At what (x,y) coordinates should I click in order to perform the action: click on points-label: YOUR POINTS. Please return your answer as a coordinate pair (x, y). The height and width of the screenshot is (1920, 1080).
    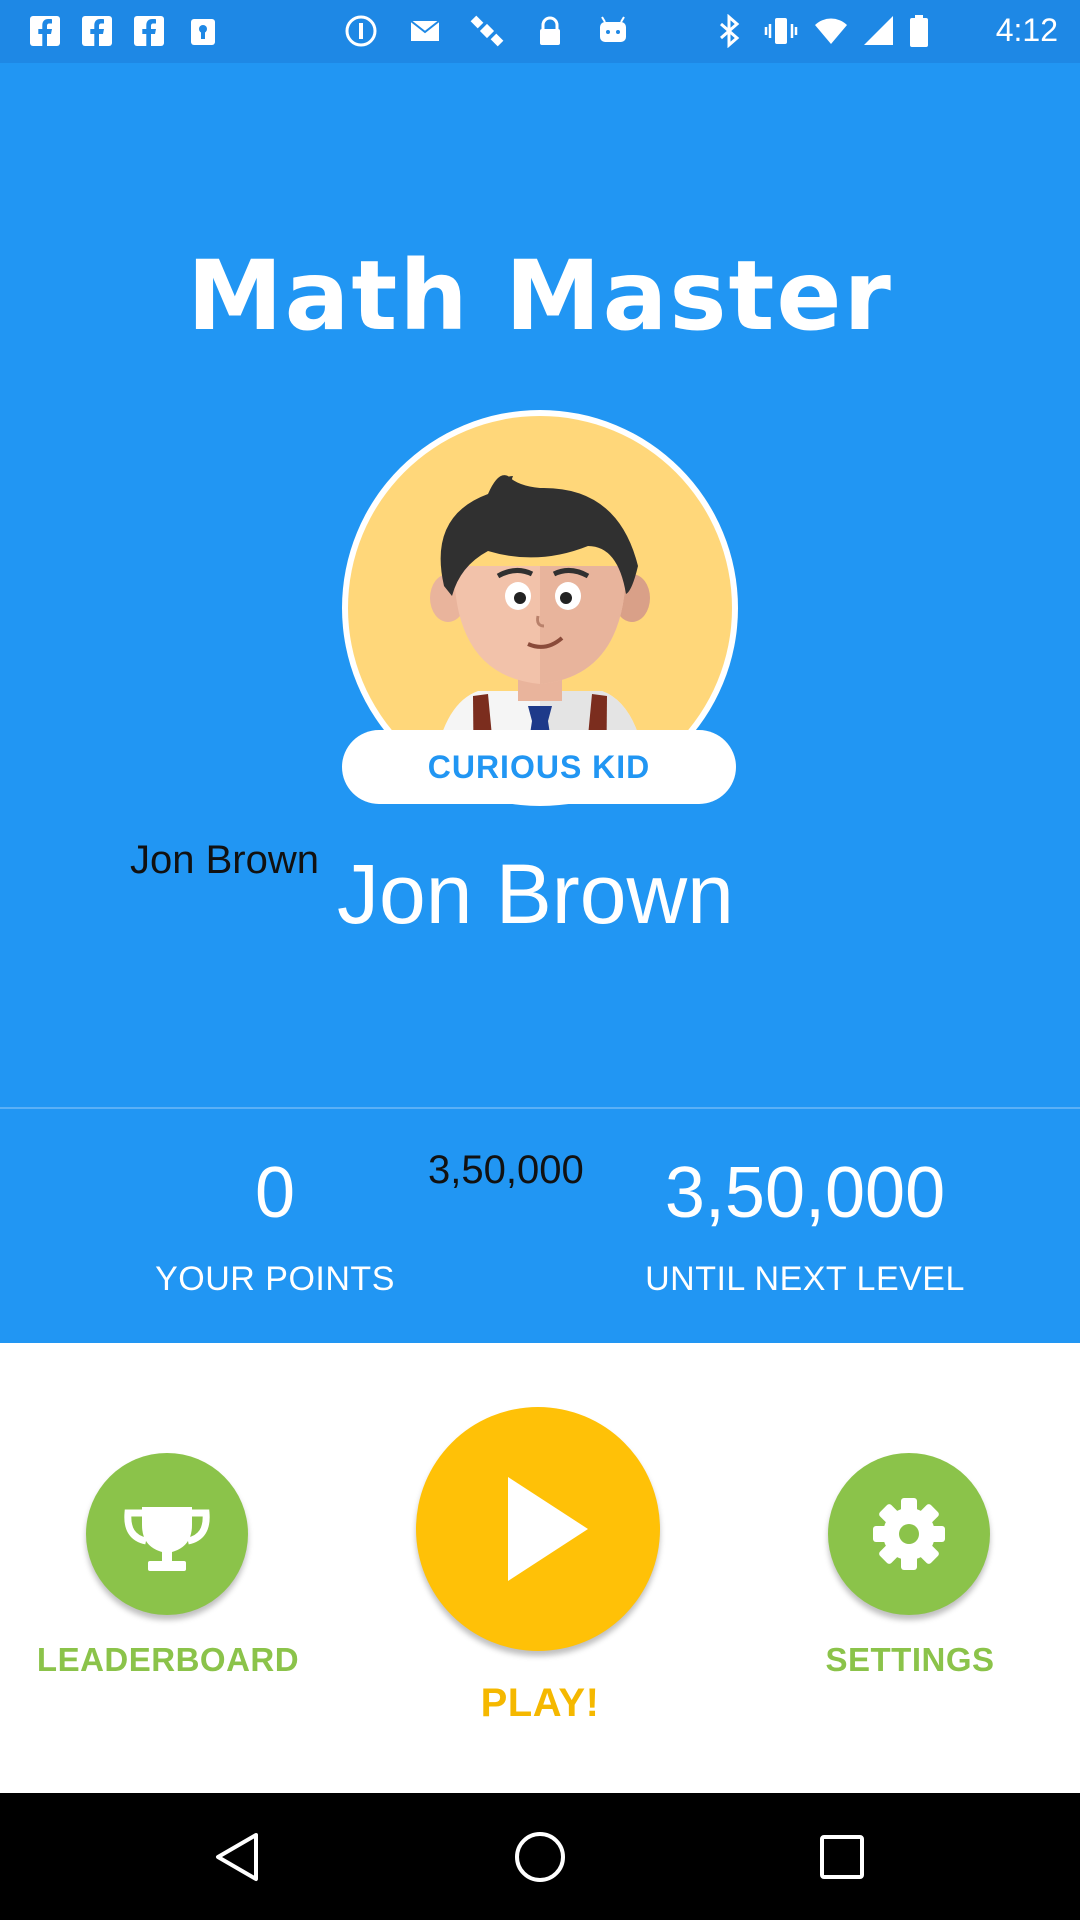
    Looking at the image, I should click on (275, 1279).